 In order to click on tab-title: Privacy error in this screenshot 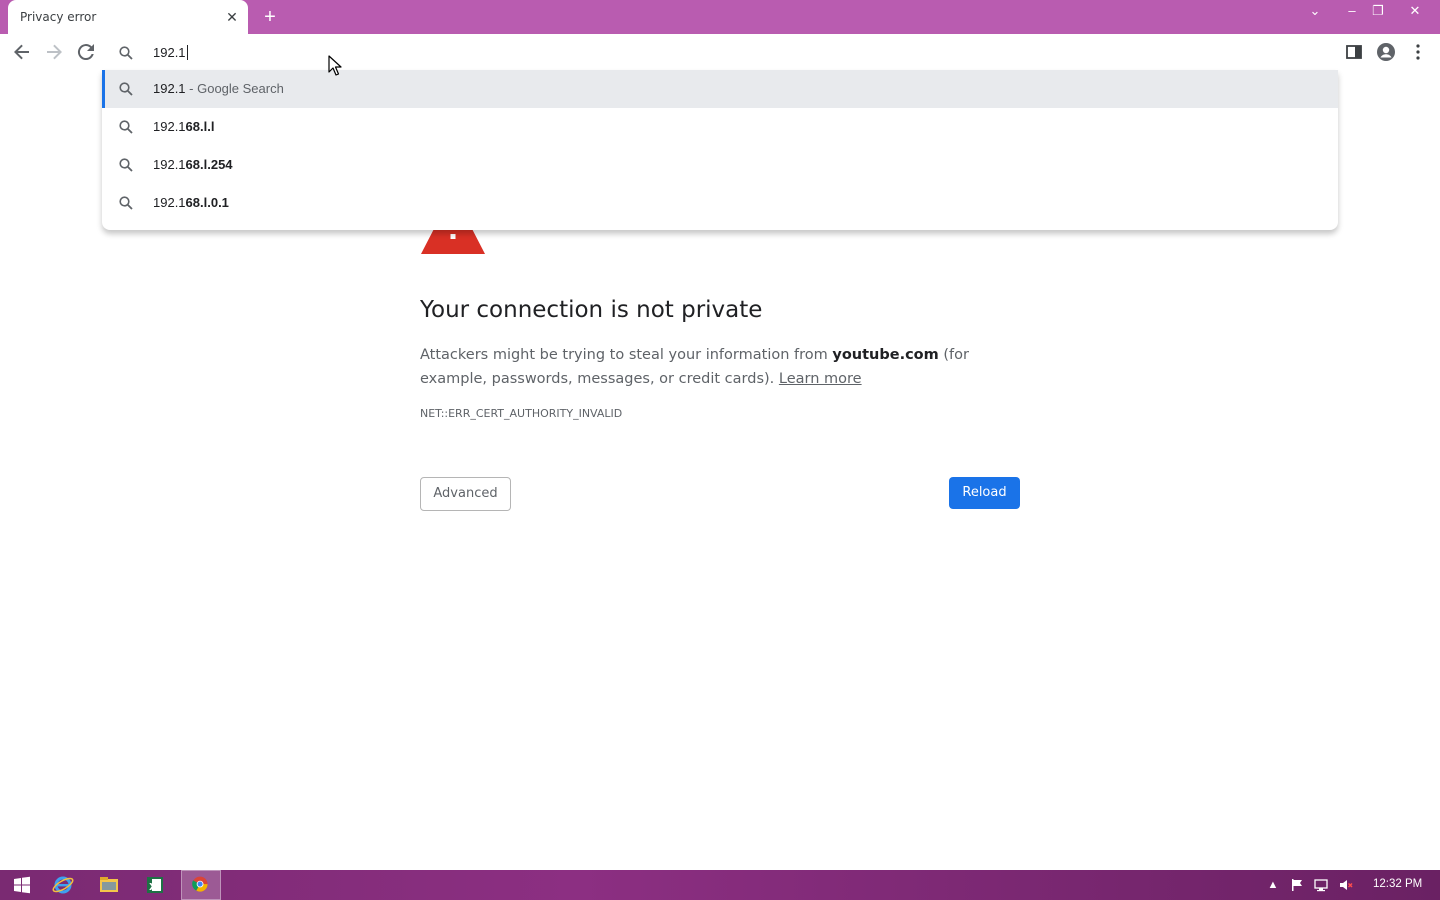, I will do `click(58, 17)`.